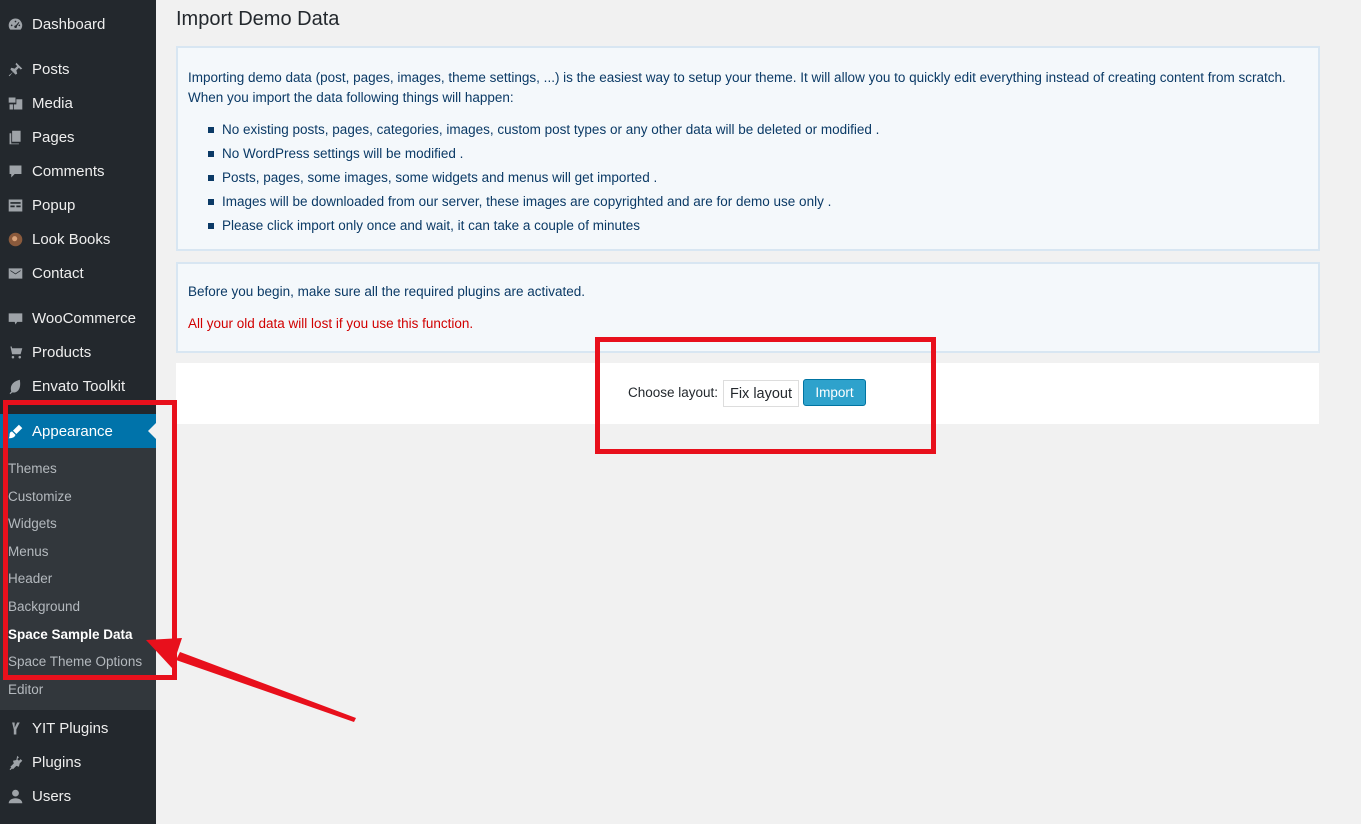  What do you see at coordinates (62, 352) in the screenshot?
I see `sidebar-item-label: Products` at bounding box center [62, 352].